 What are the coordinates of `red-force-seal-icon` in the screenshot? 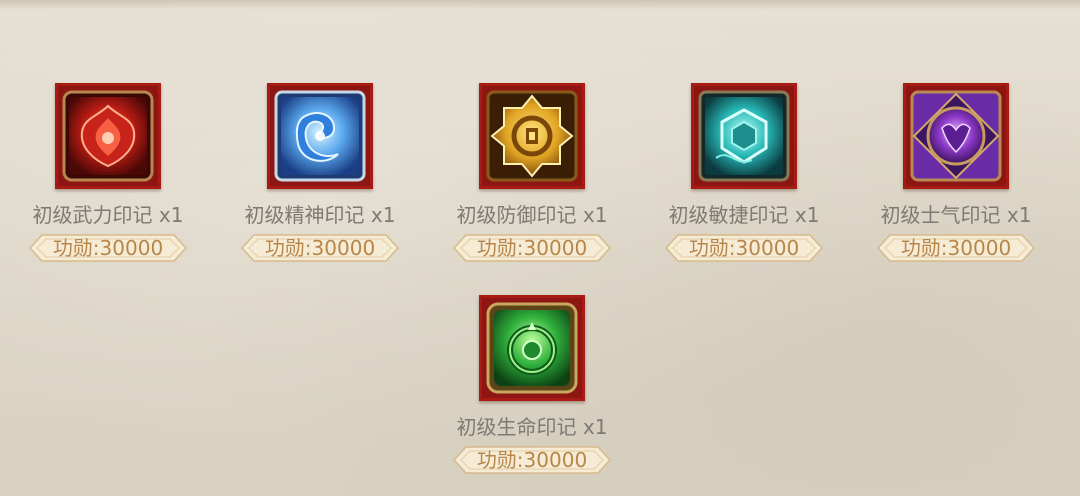 It's located at (108, 136).